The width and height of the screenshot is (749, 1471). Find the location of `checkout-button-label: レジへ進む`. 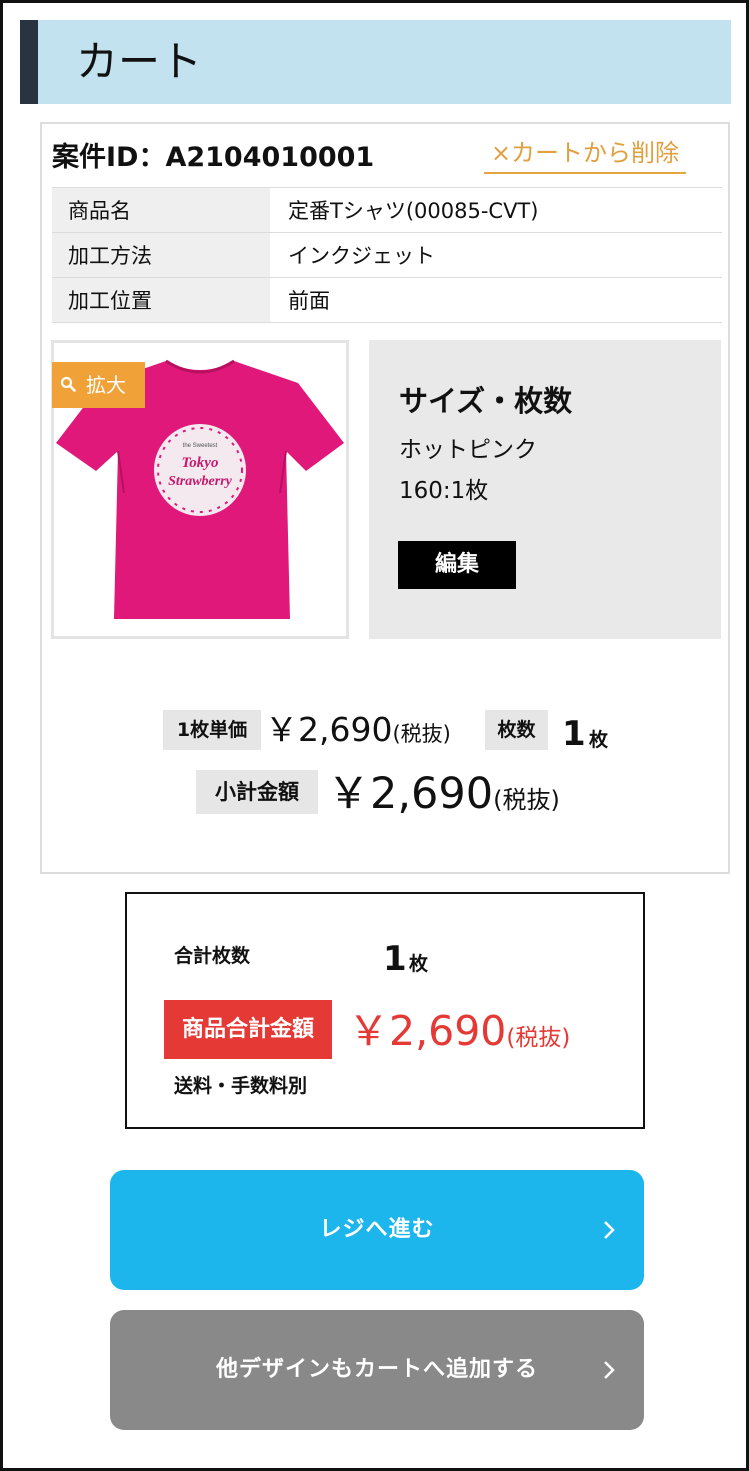

checkout-button-label: レジへ進む is located at coordinates (377, 1229).